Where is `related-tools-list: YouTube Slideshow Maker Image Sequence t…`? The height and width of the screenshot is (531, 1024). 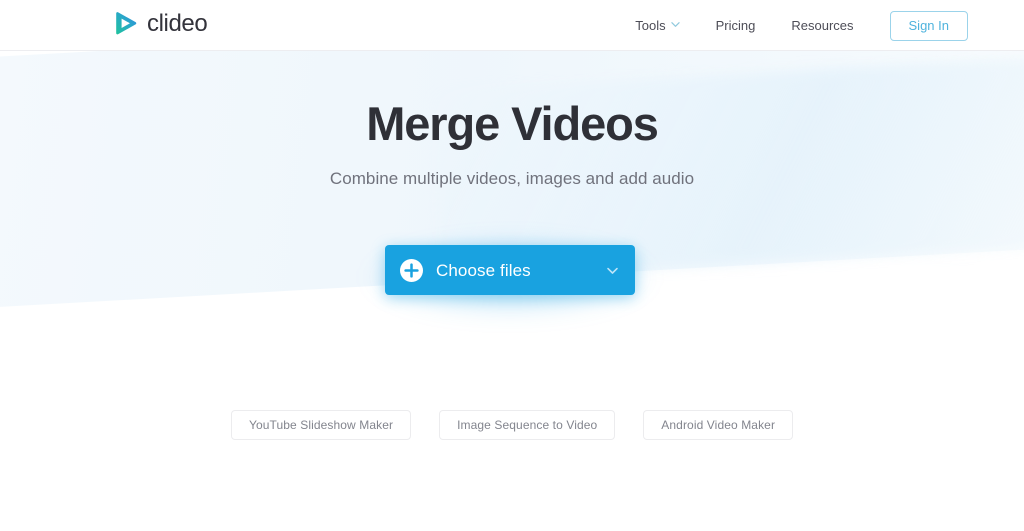 related-tools-list: YouTube Slideshow Maker Image Sequence t… is located at coordinates (512, 425).